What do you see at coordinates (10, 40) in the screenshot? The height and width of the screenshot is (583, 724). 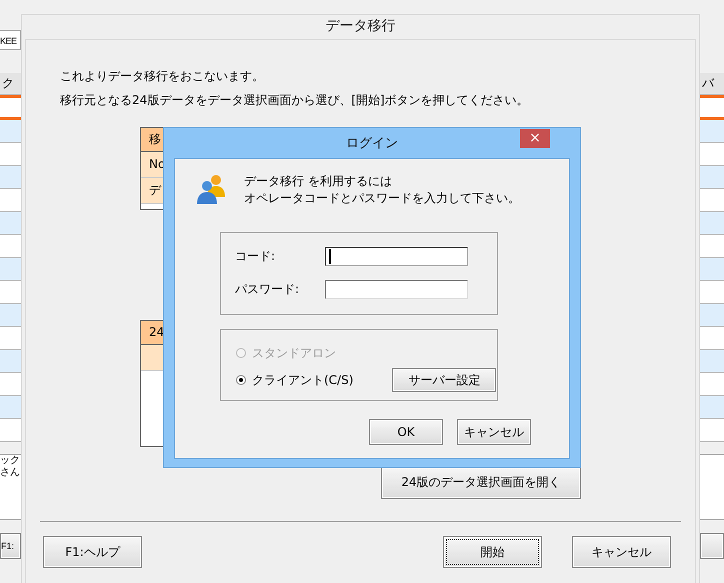 I see `text-field: KEE` at bounding box center [10, 40].